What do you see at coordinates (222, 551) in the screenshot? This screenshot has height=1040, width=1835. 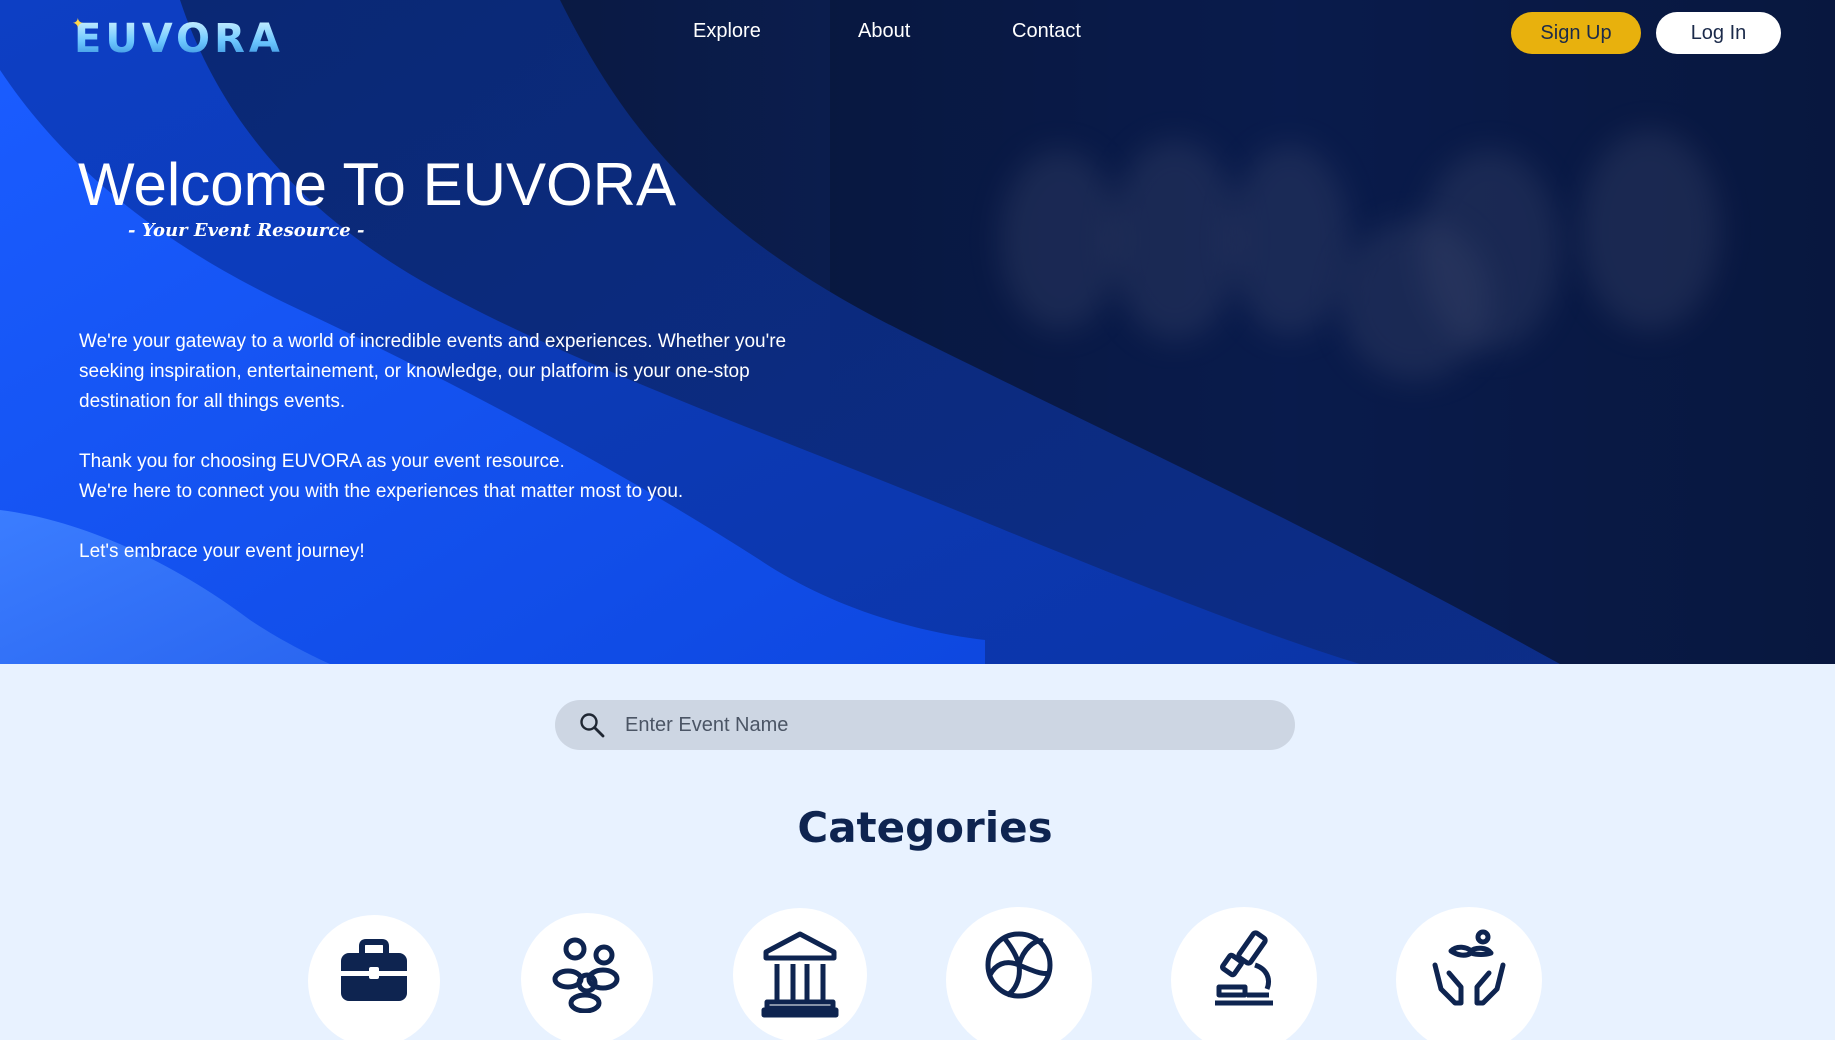 I see `hero-closing-paragraph: Let's embrace your event journey!` at bounding box center [222, 551].